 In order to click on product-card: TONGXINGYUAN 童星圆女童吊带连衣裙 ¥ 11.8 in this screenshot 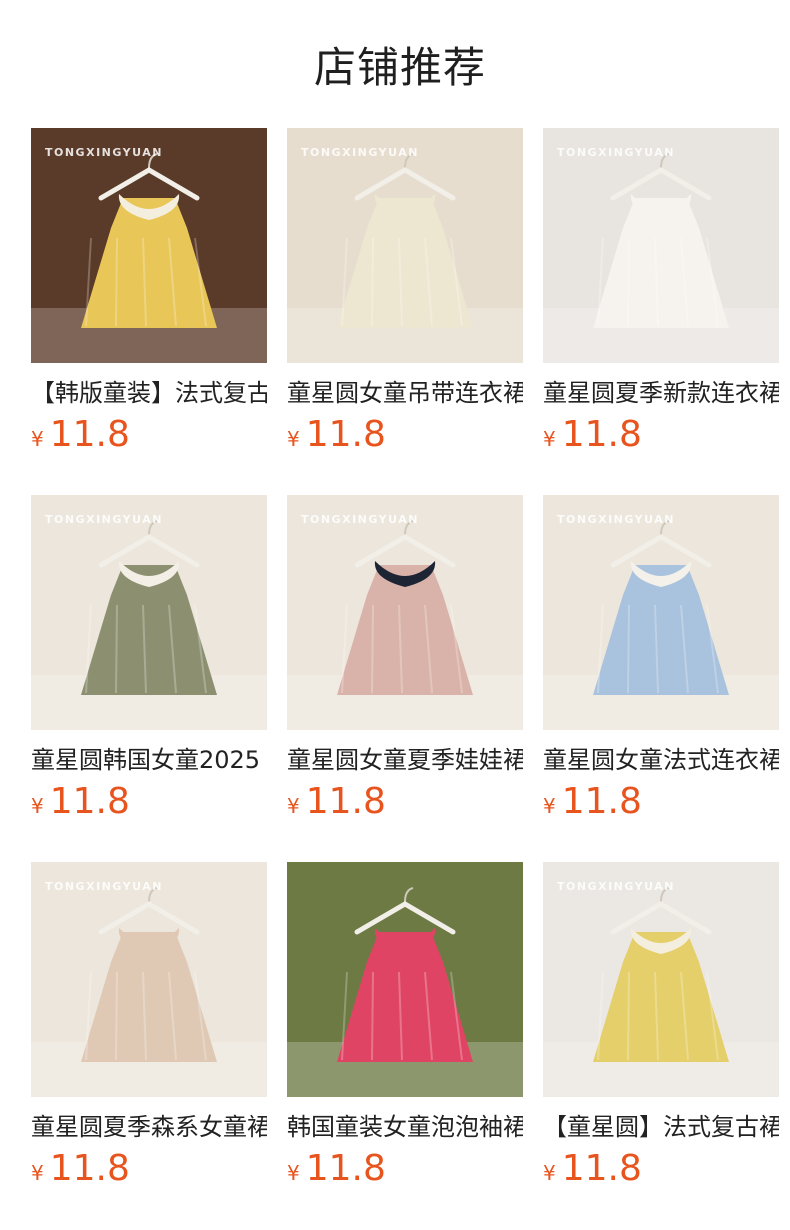, I will do `click(405, 311)`.